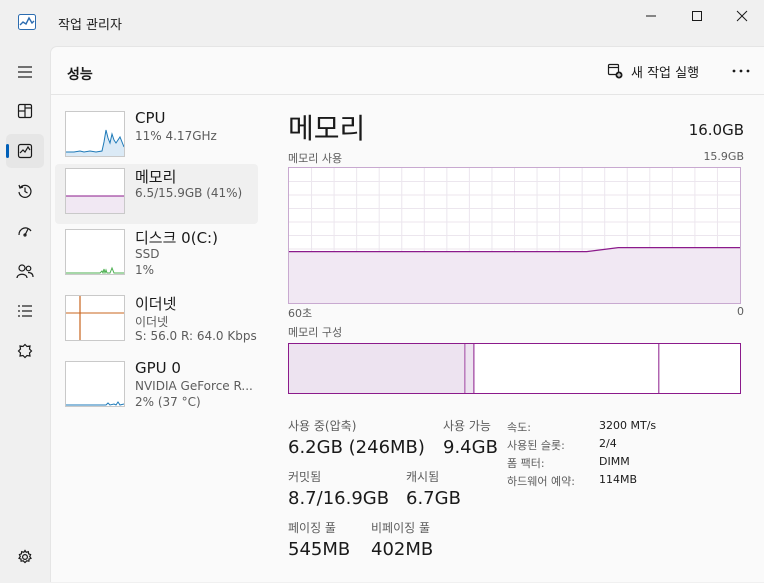  I want to click on resource-disk: 디스크 0(C:) SSD 1%, so click(156, 255).